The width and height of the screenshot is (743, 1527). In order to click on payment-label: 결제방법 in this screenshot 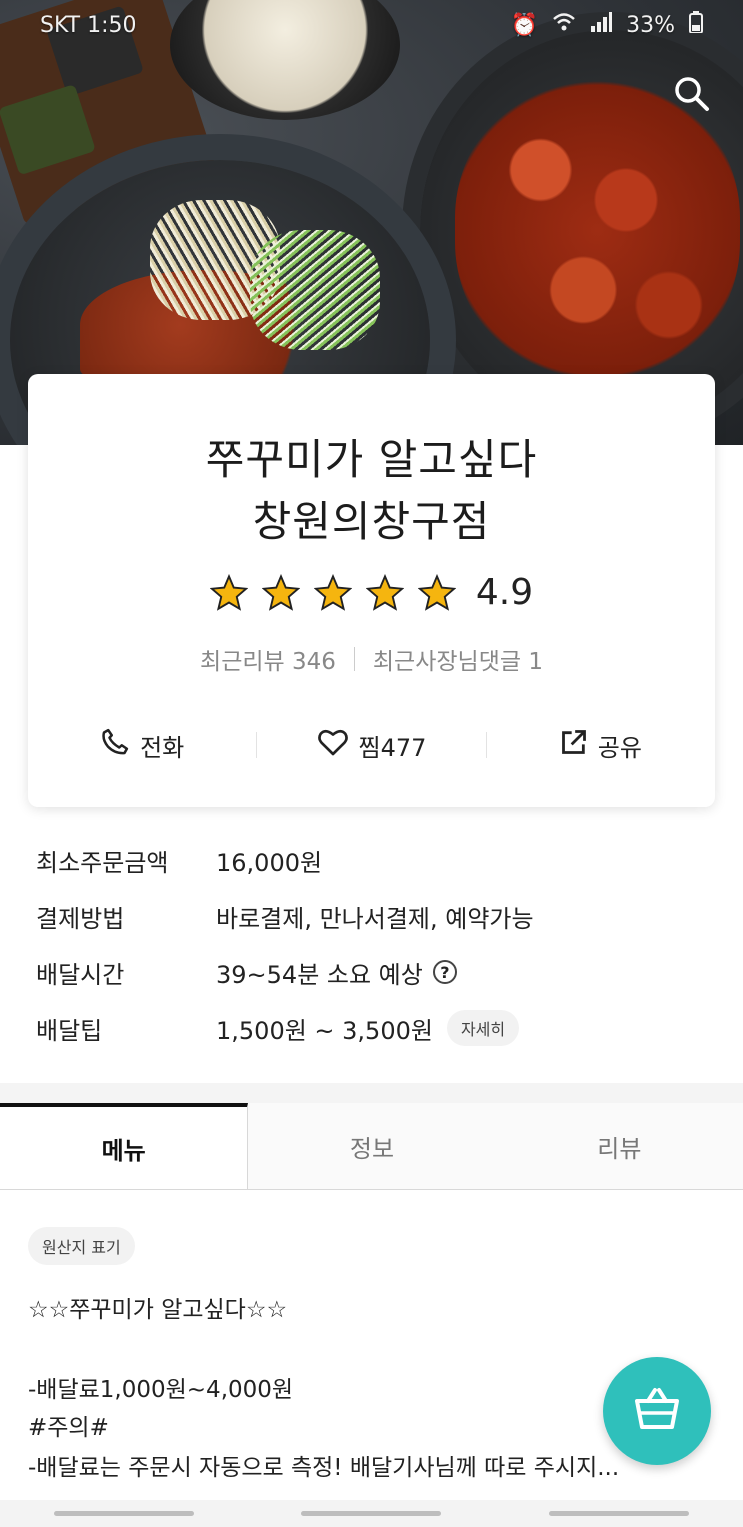, I will do `click(80, 918)`.